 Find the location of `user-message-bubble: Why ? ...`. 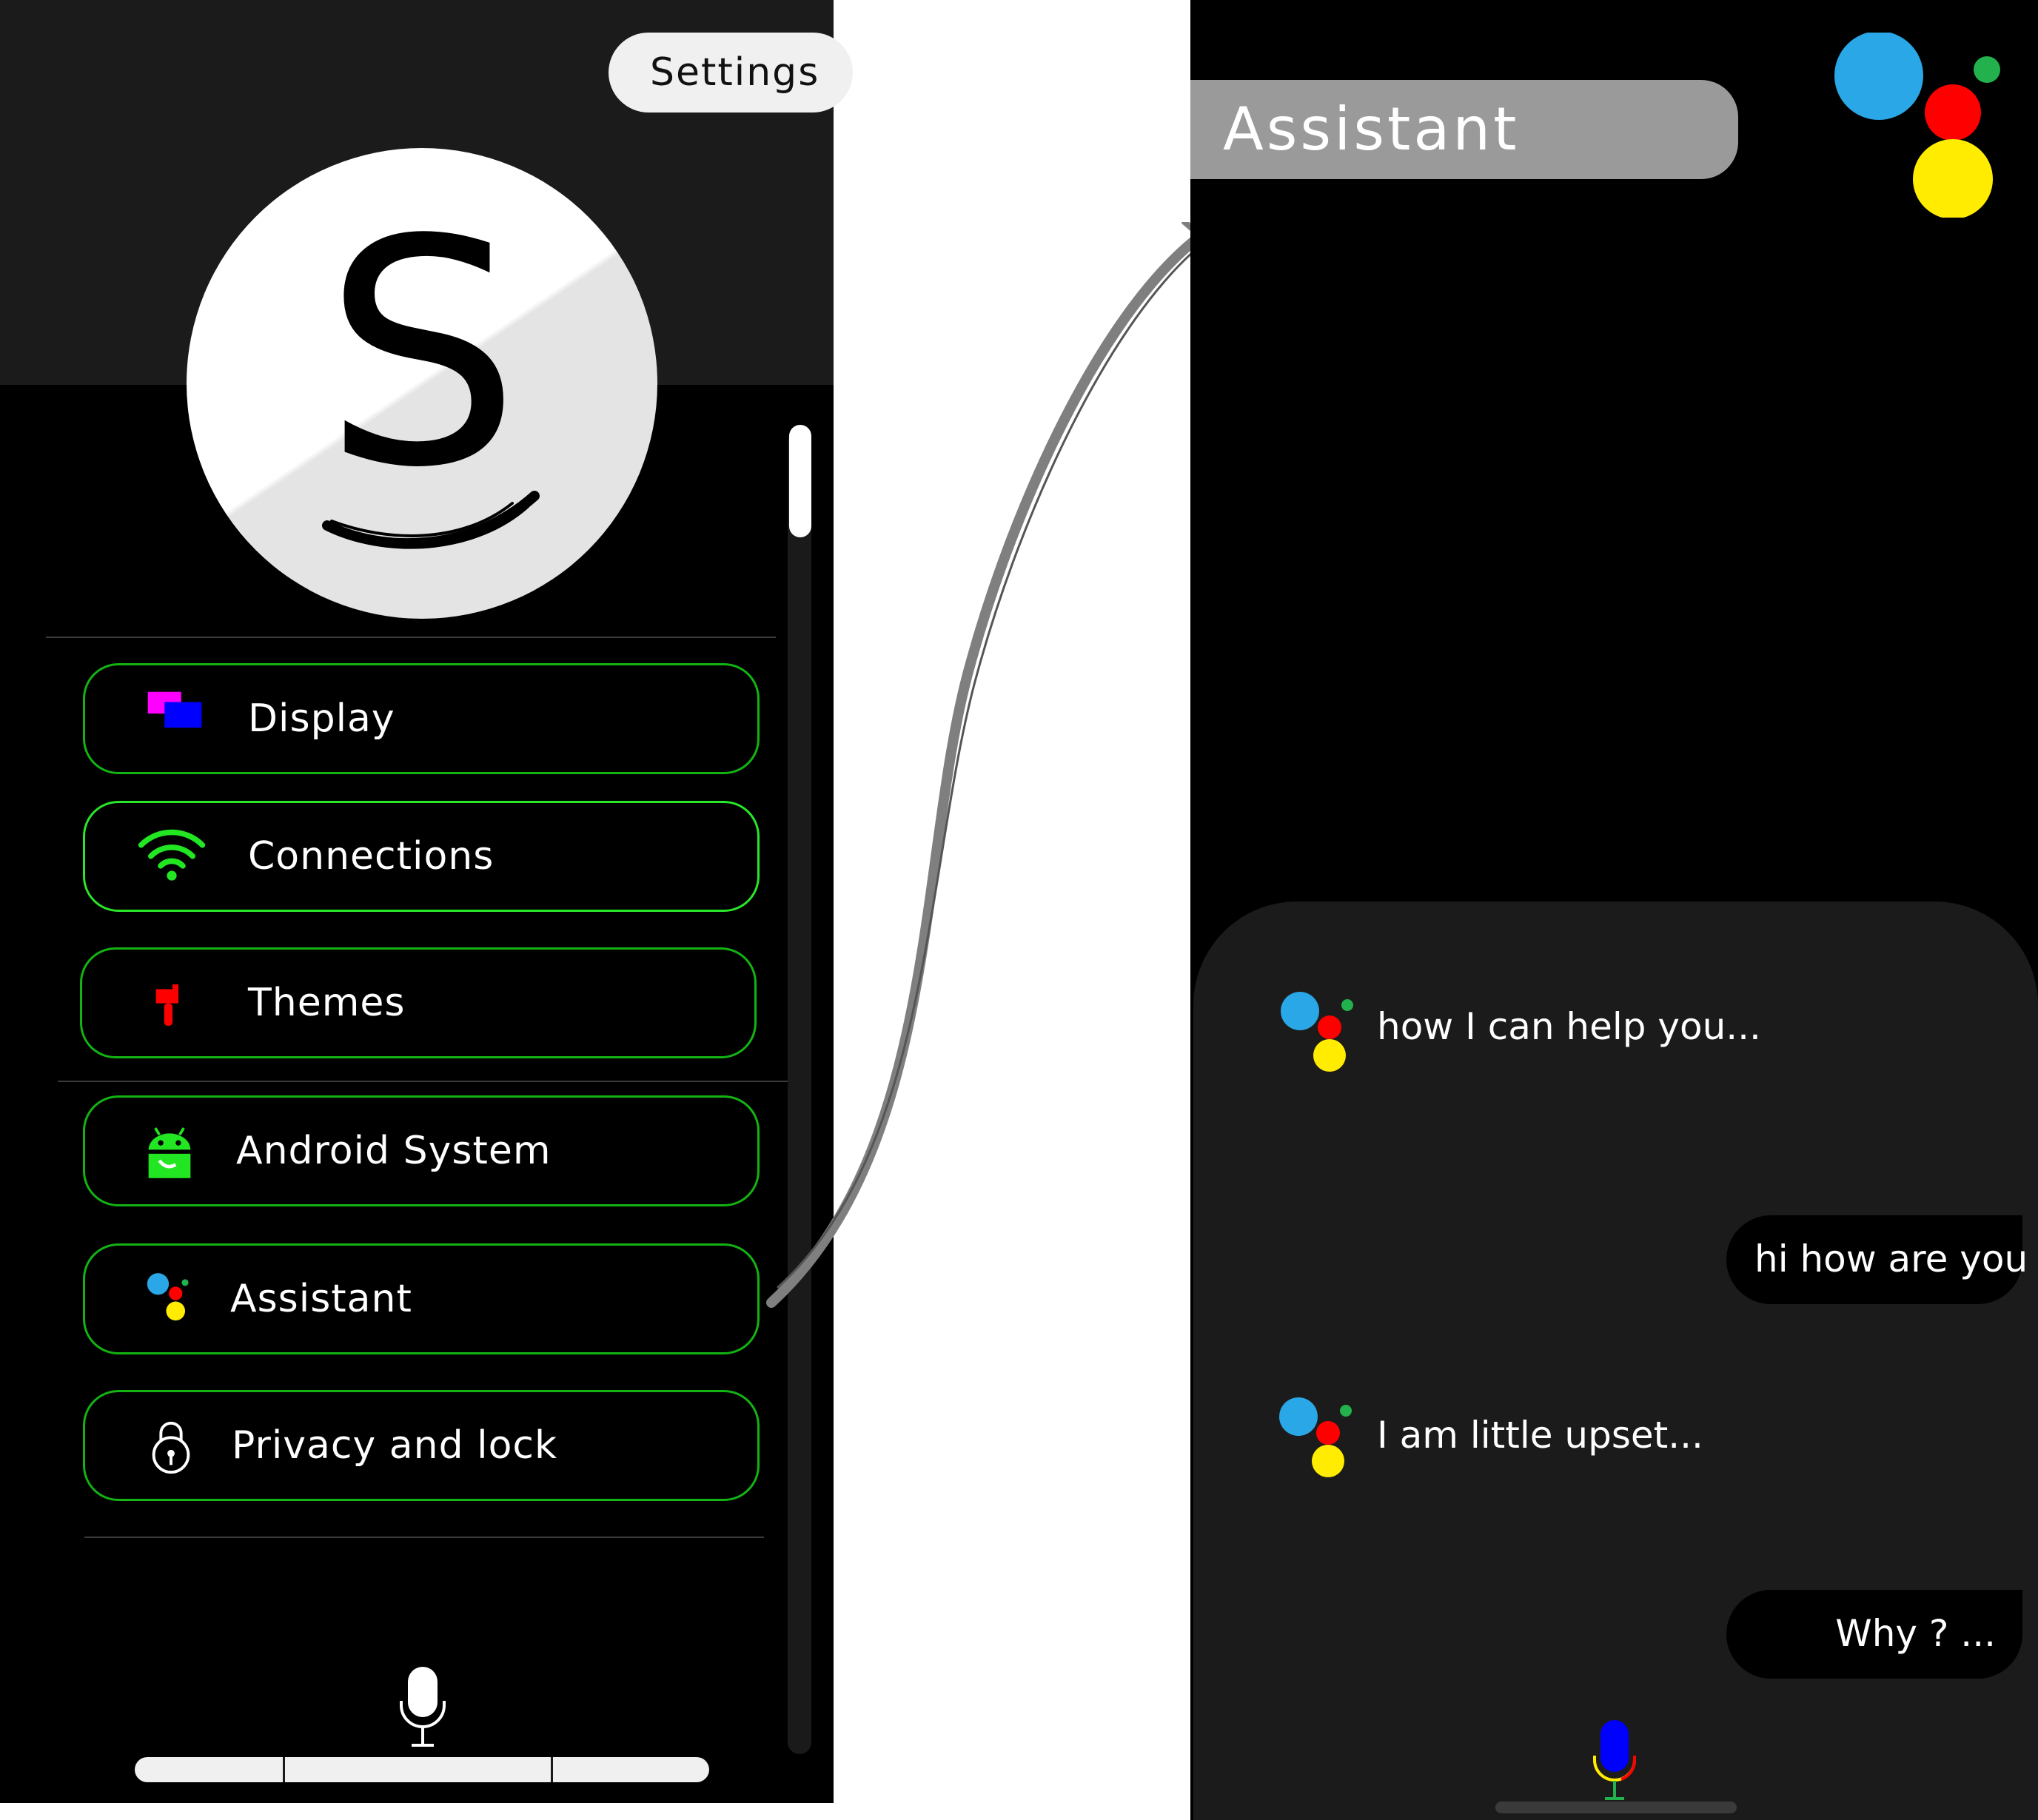

user-message-bubble: Why ? ... is located at coordinates (1874, 1634).